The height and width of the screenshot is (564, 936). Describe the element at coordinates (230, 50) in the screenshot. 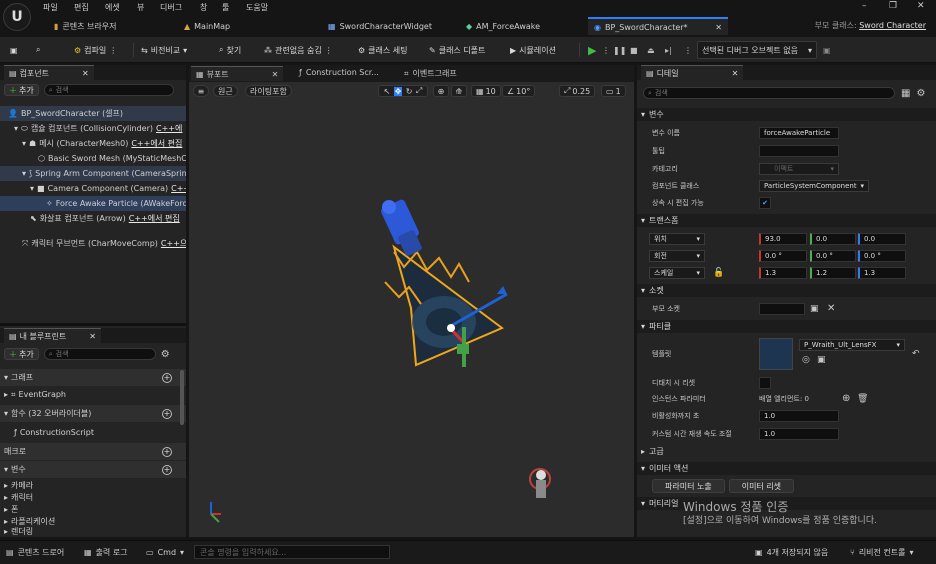

I see `find-button: ⌕ 찾기` at that location.